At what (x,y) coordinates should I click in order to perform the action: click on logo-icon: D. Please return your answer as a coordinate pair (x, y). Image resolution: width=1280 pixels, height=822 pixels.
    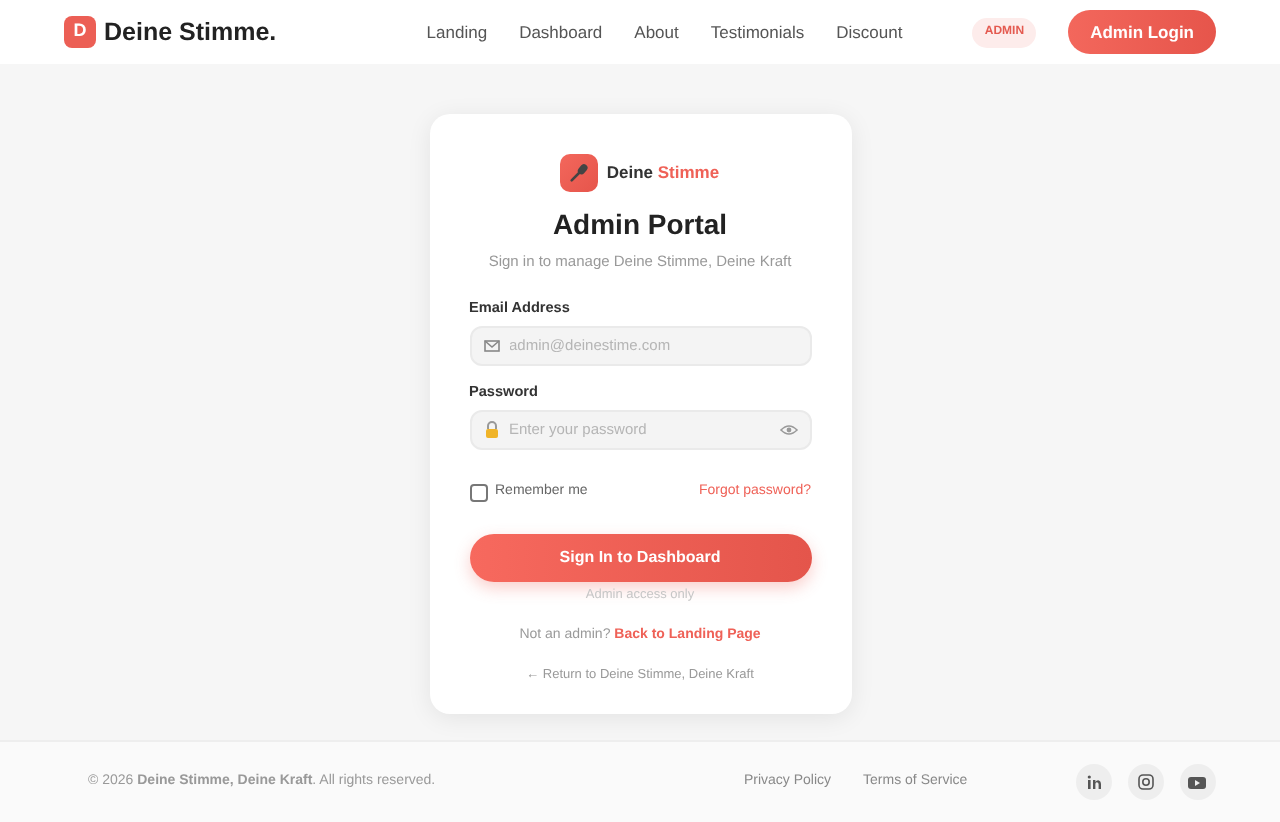
    Looking at the image, I should click on (80, 32).